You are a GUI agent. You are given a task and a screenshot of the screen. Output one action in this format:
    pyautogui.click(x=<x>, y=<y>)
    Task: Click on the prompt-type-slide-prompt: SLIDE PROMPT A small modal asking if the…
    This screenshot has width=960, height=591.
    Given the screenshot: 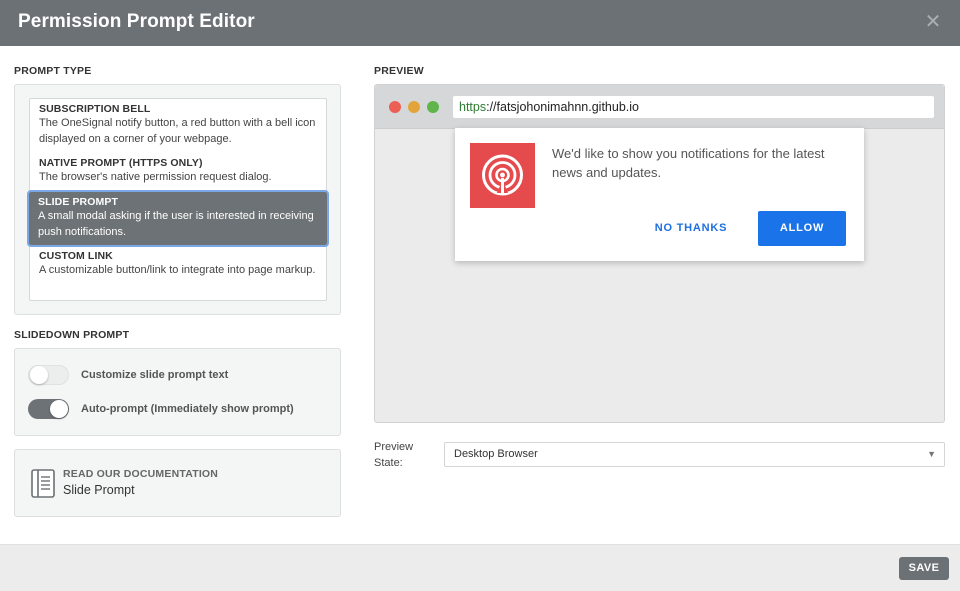 What is the action you would take?
    pyautogui.click(x=178, y=218)
    